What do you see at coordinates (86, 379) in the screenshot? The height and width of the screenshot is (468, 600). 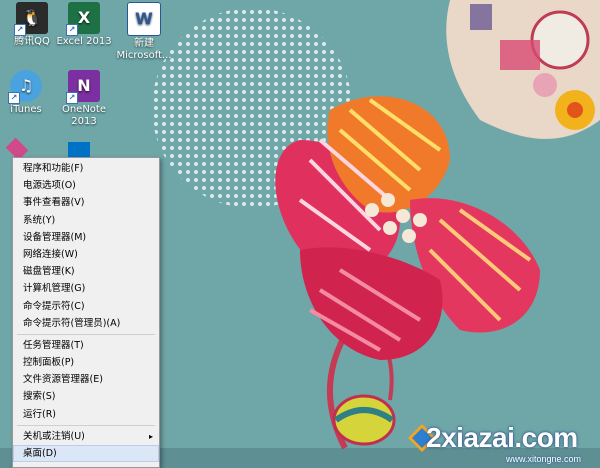 I see `menu-item-file-explorer: 文件资源管理器(E)` at bounding box center [86, 379].